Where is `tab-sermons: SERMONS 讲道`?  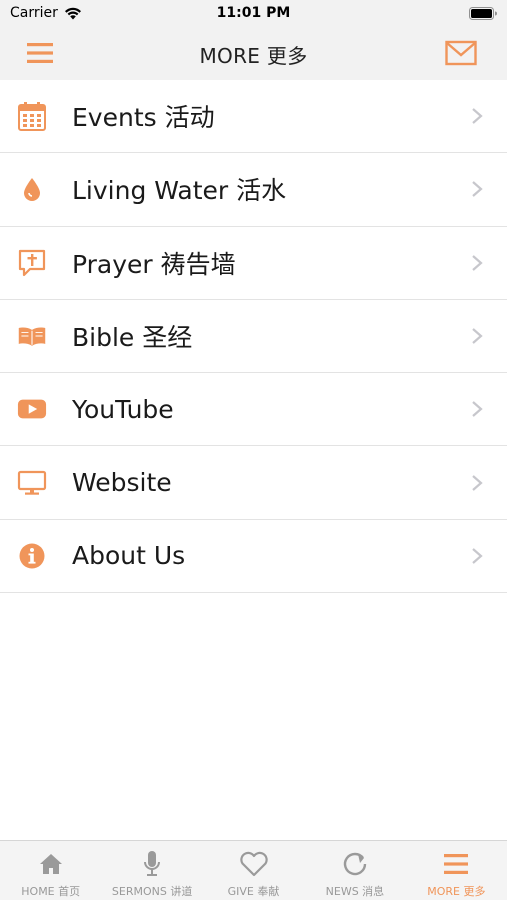 tab-sermons: SERMONS 讲道 is located at coordinates (151, 870).